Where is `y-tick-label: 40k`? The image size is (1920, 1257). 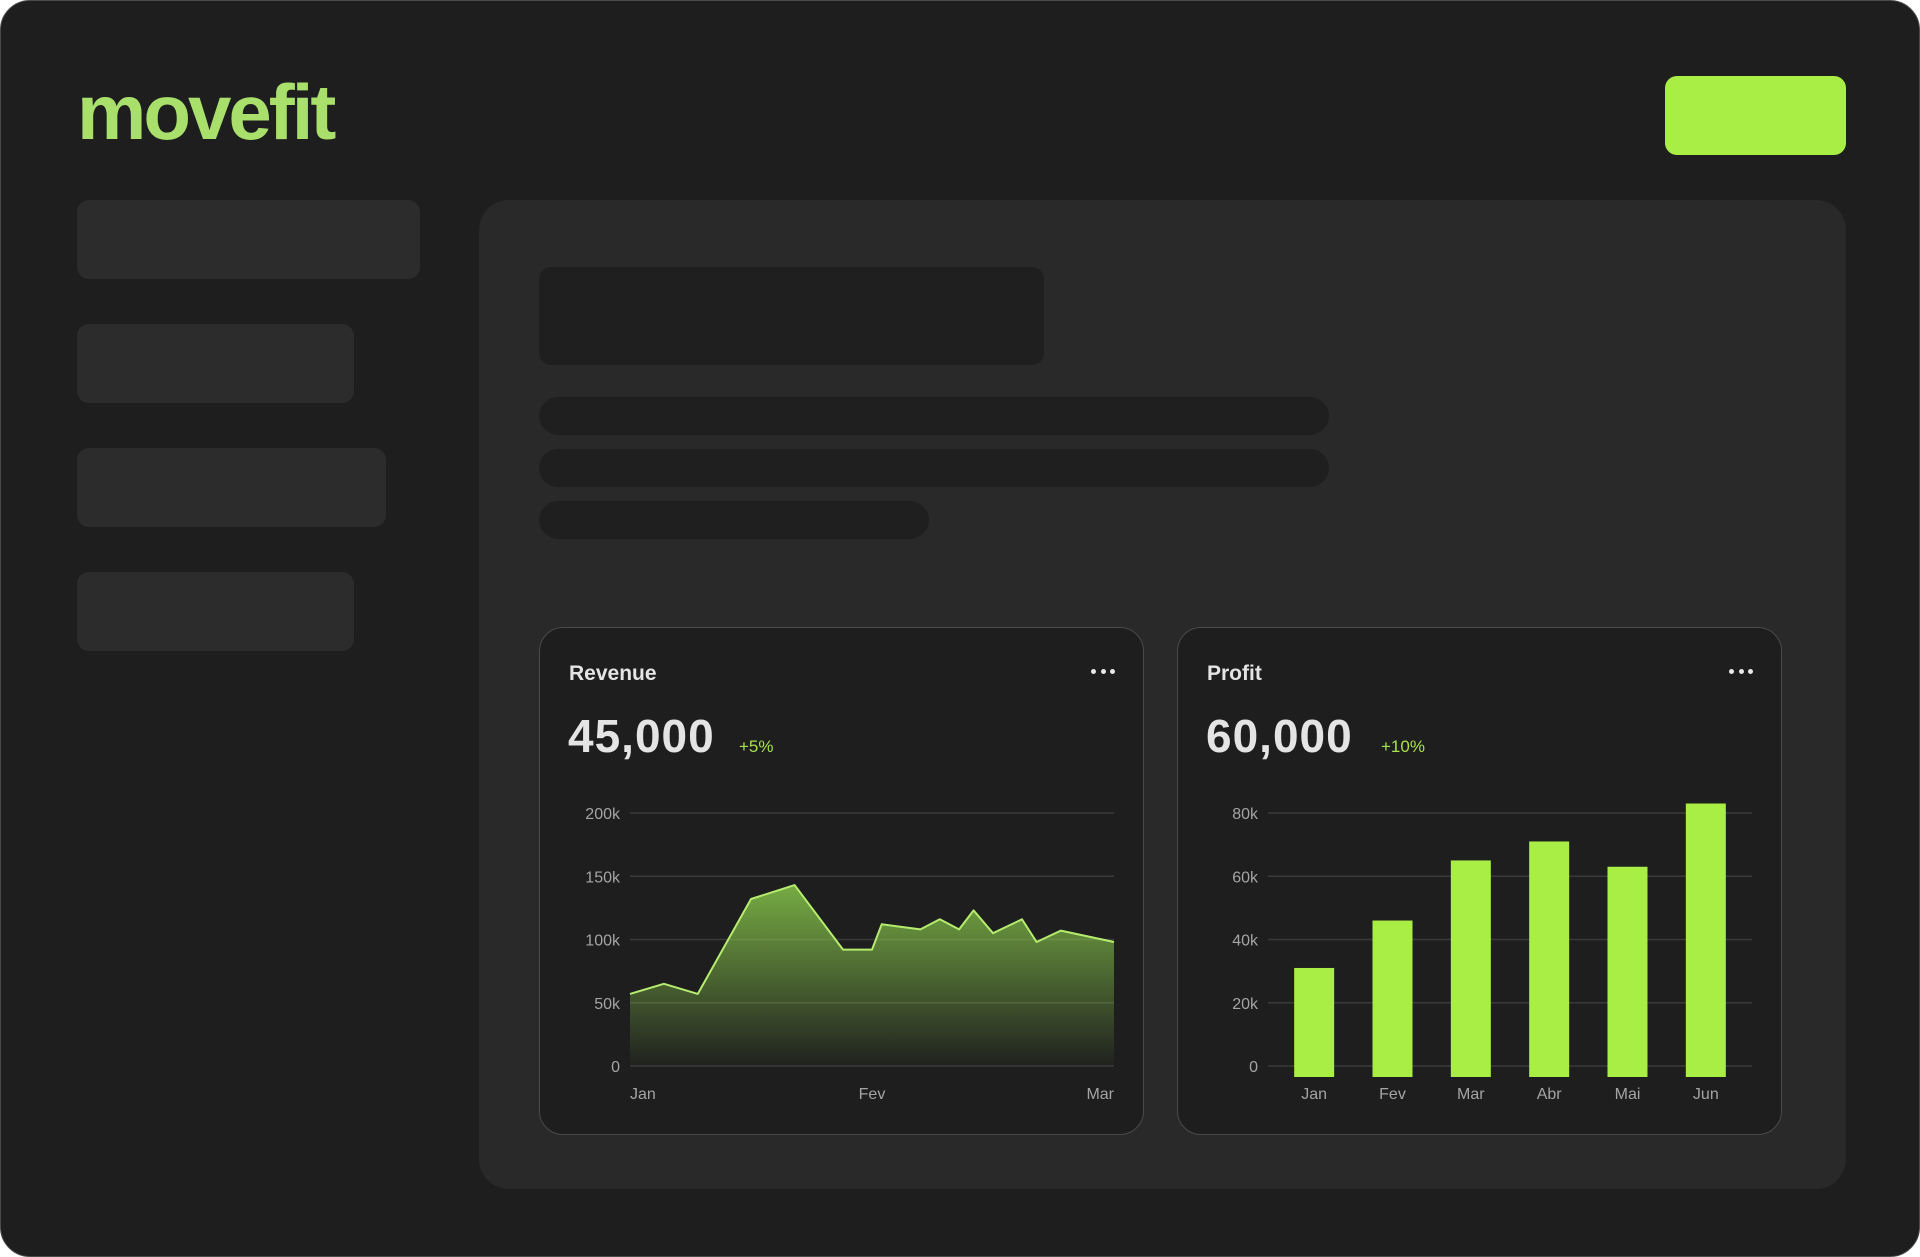 y-tick-label: 40k is located at coordinates (1245, 941).